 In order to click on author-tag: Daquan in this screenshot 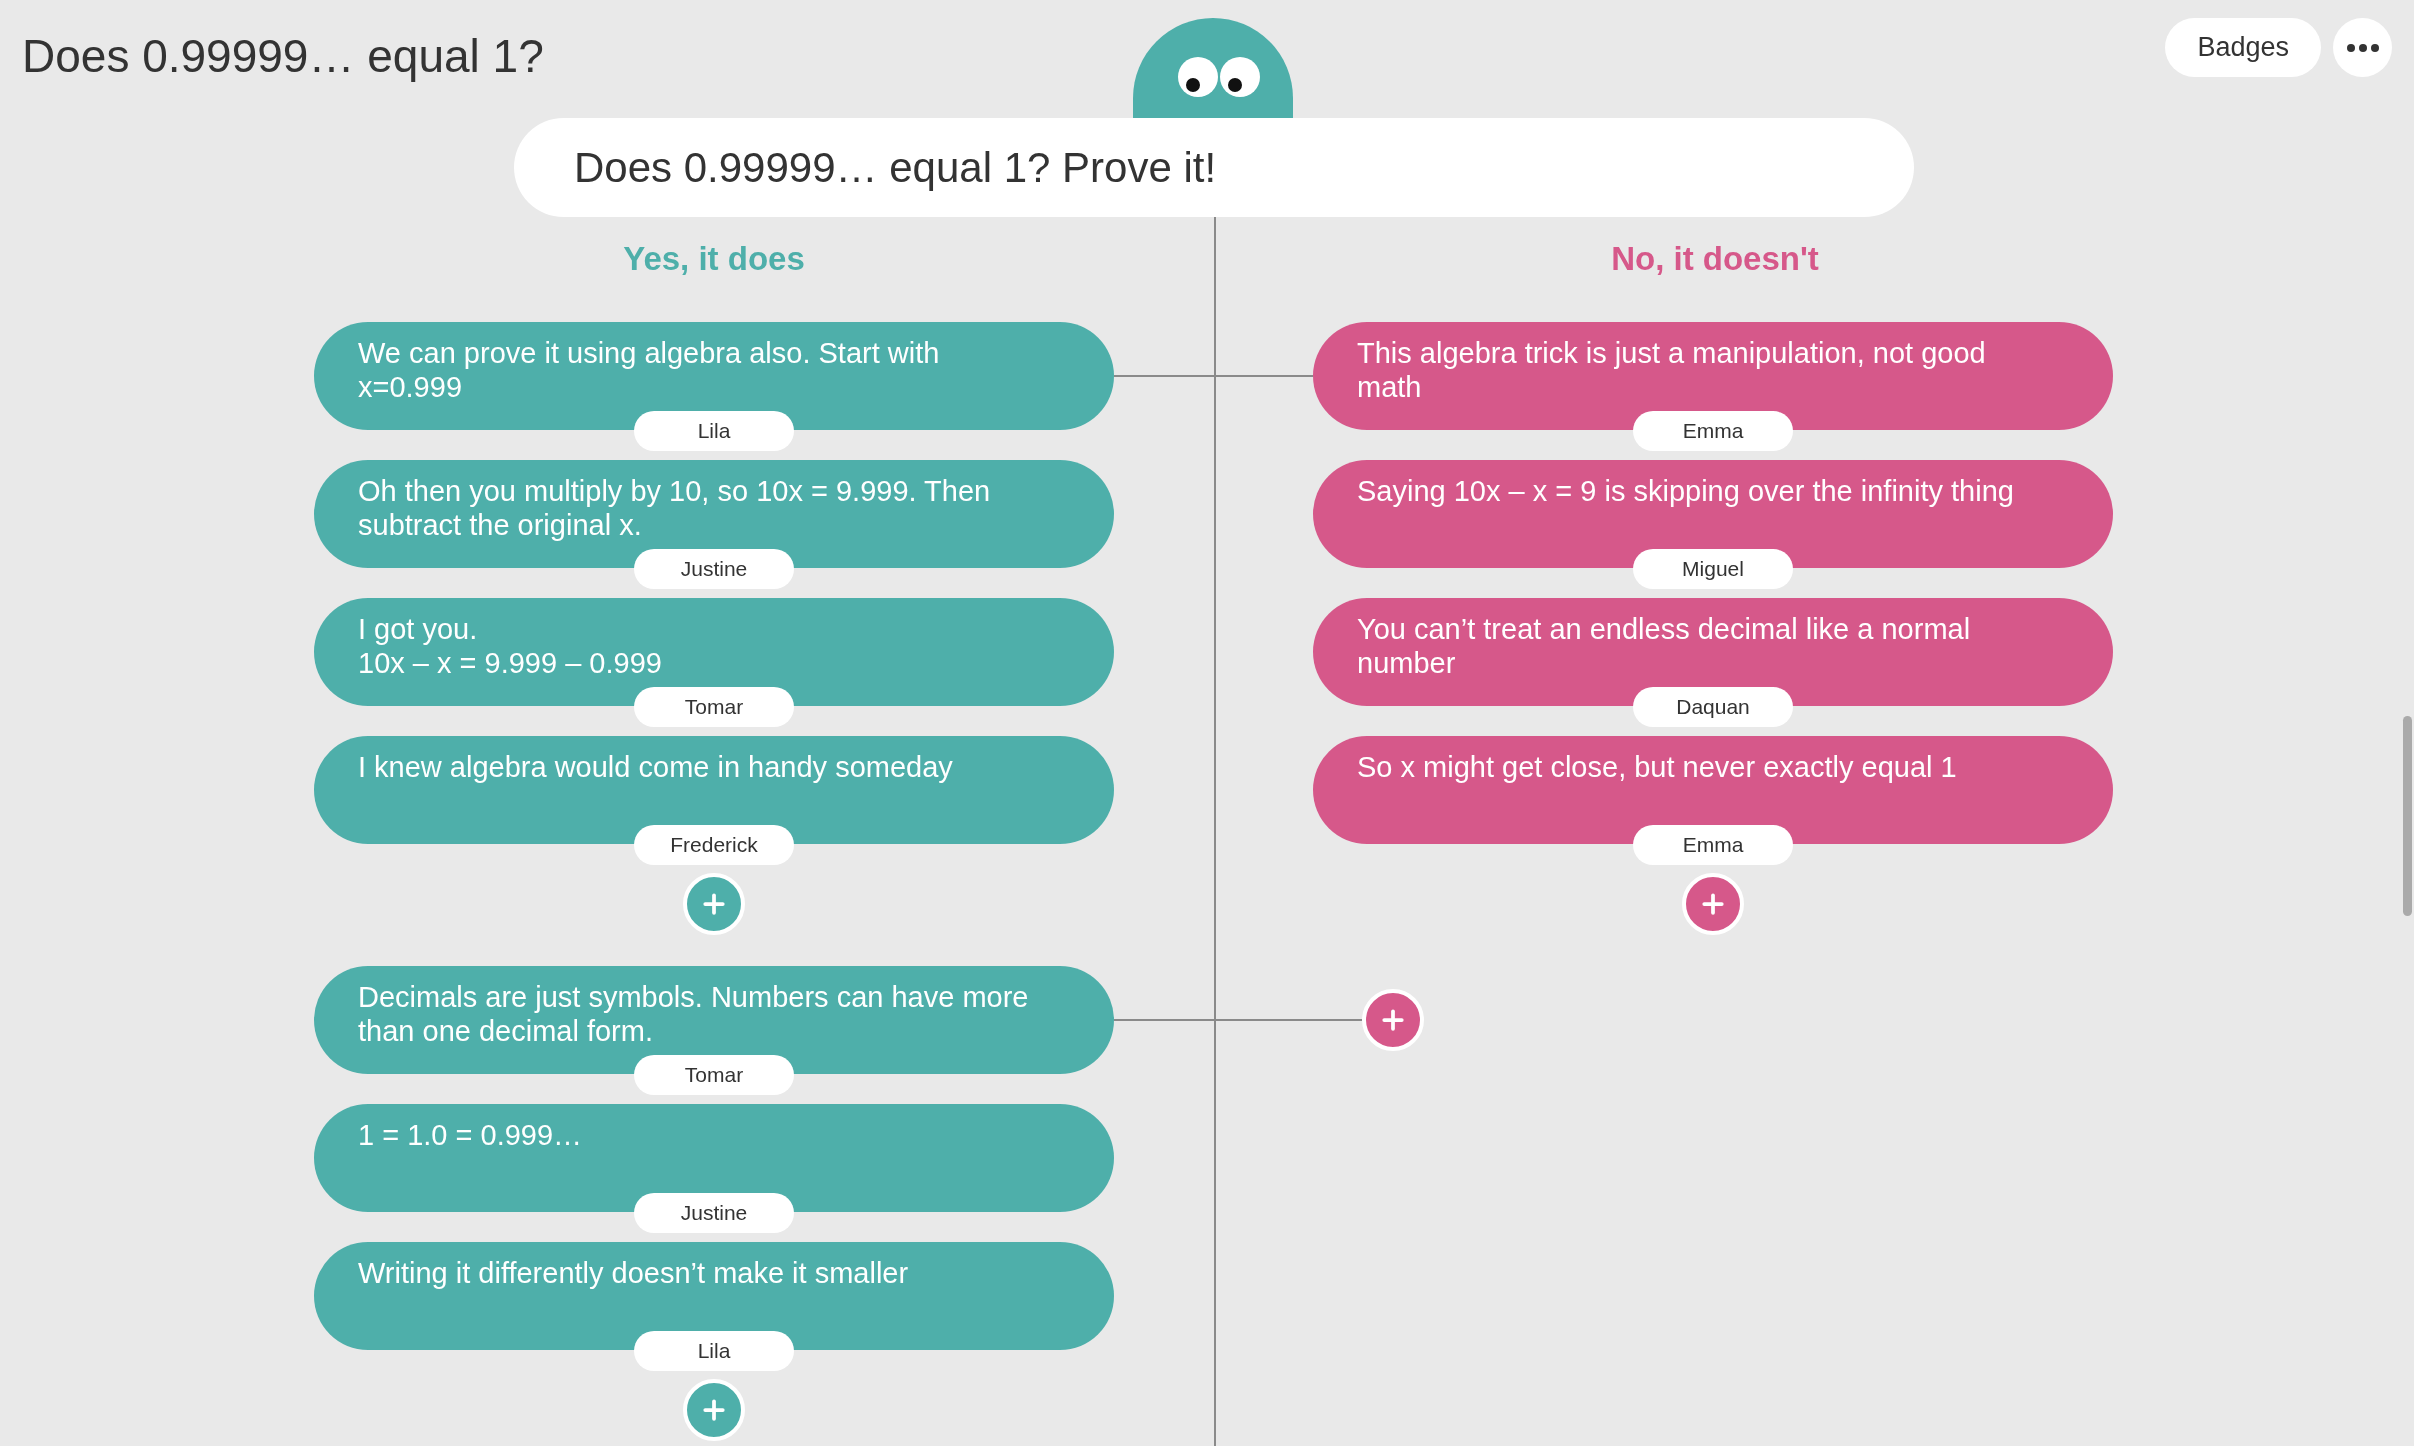, I will do `click(1713, 707)`.